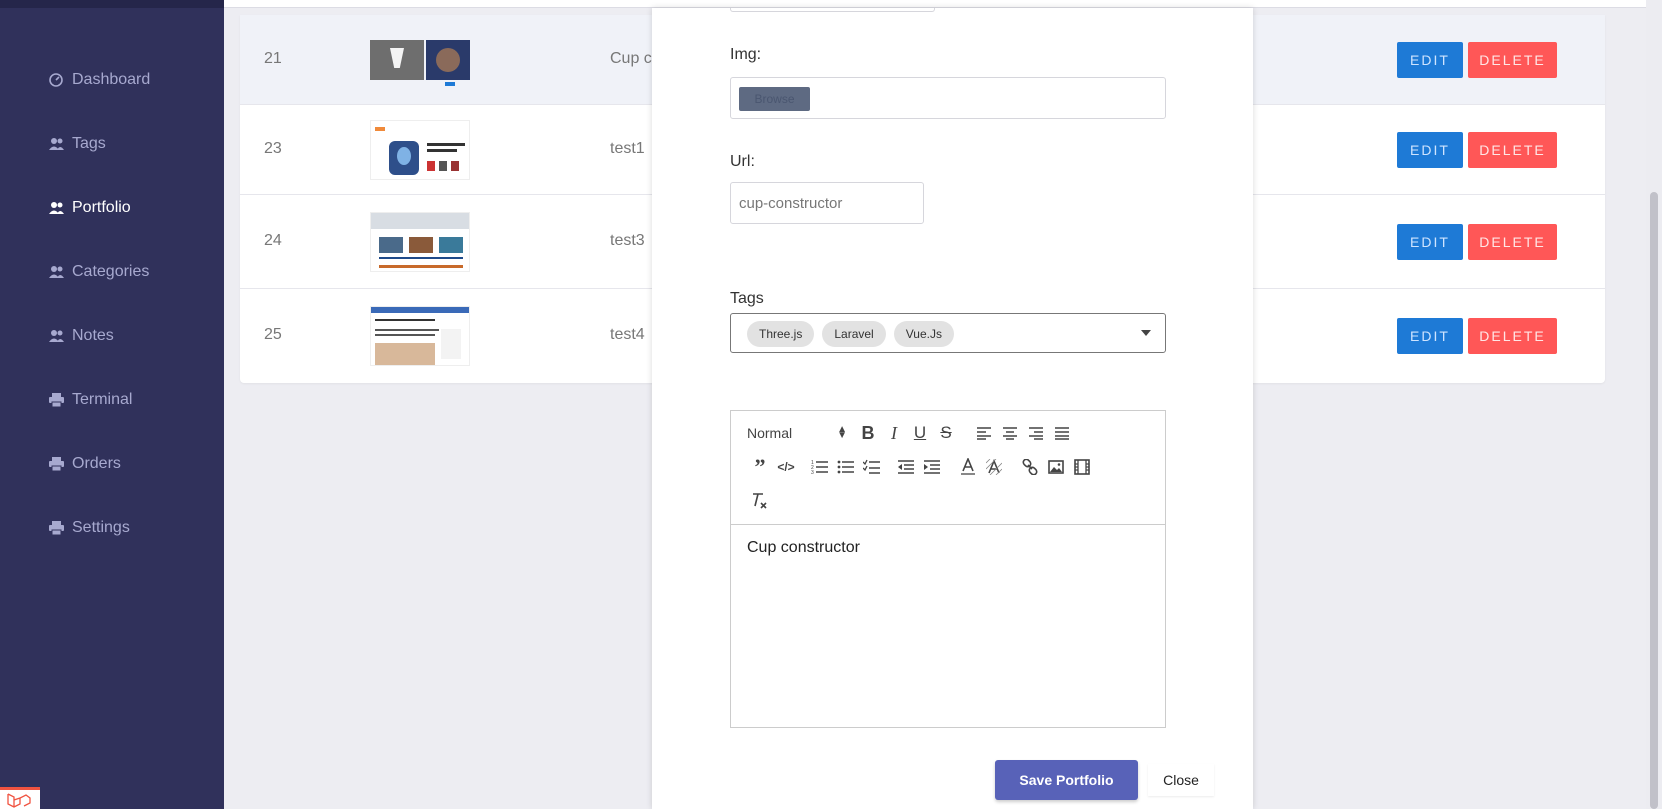  What do you see at coordinates (1146, 333) in the screenshot?
I see `chevron-down-icon` at bounding box center [1146, 333].